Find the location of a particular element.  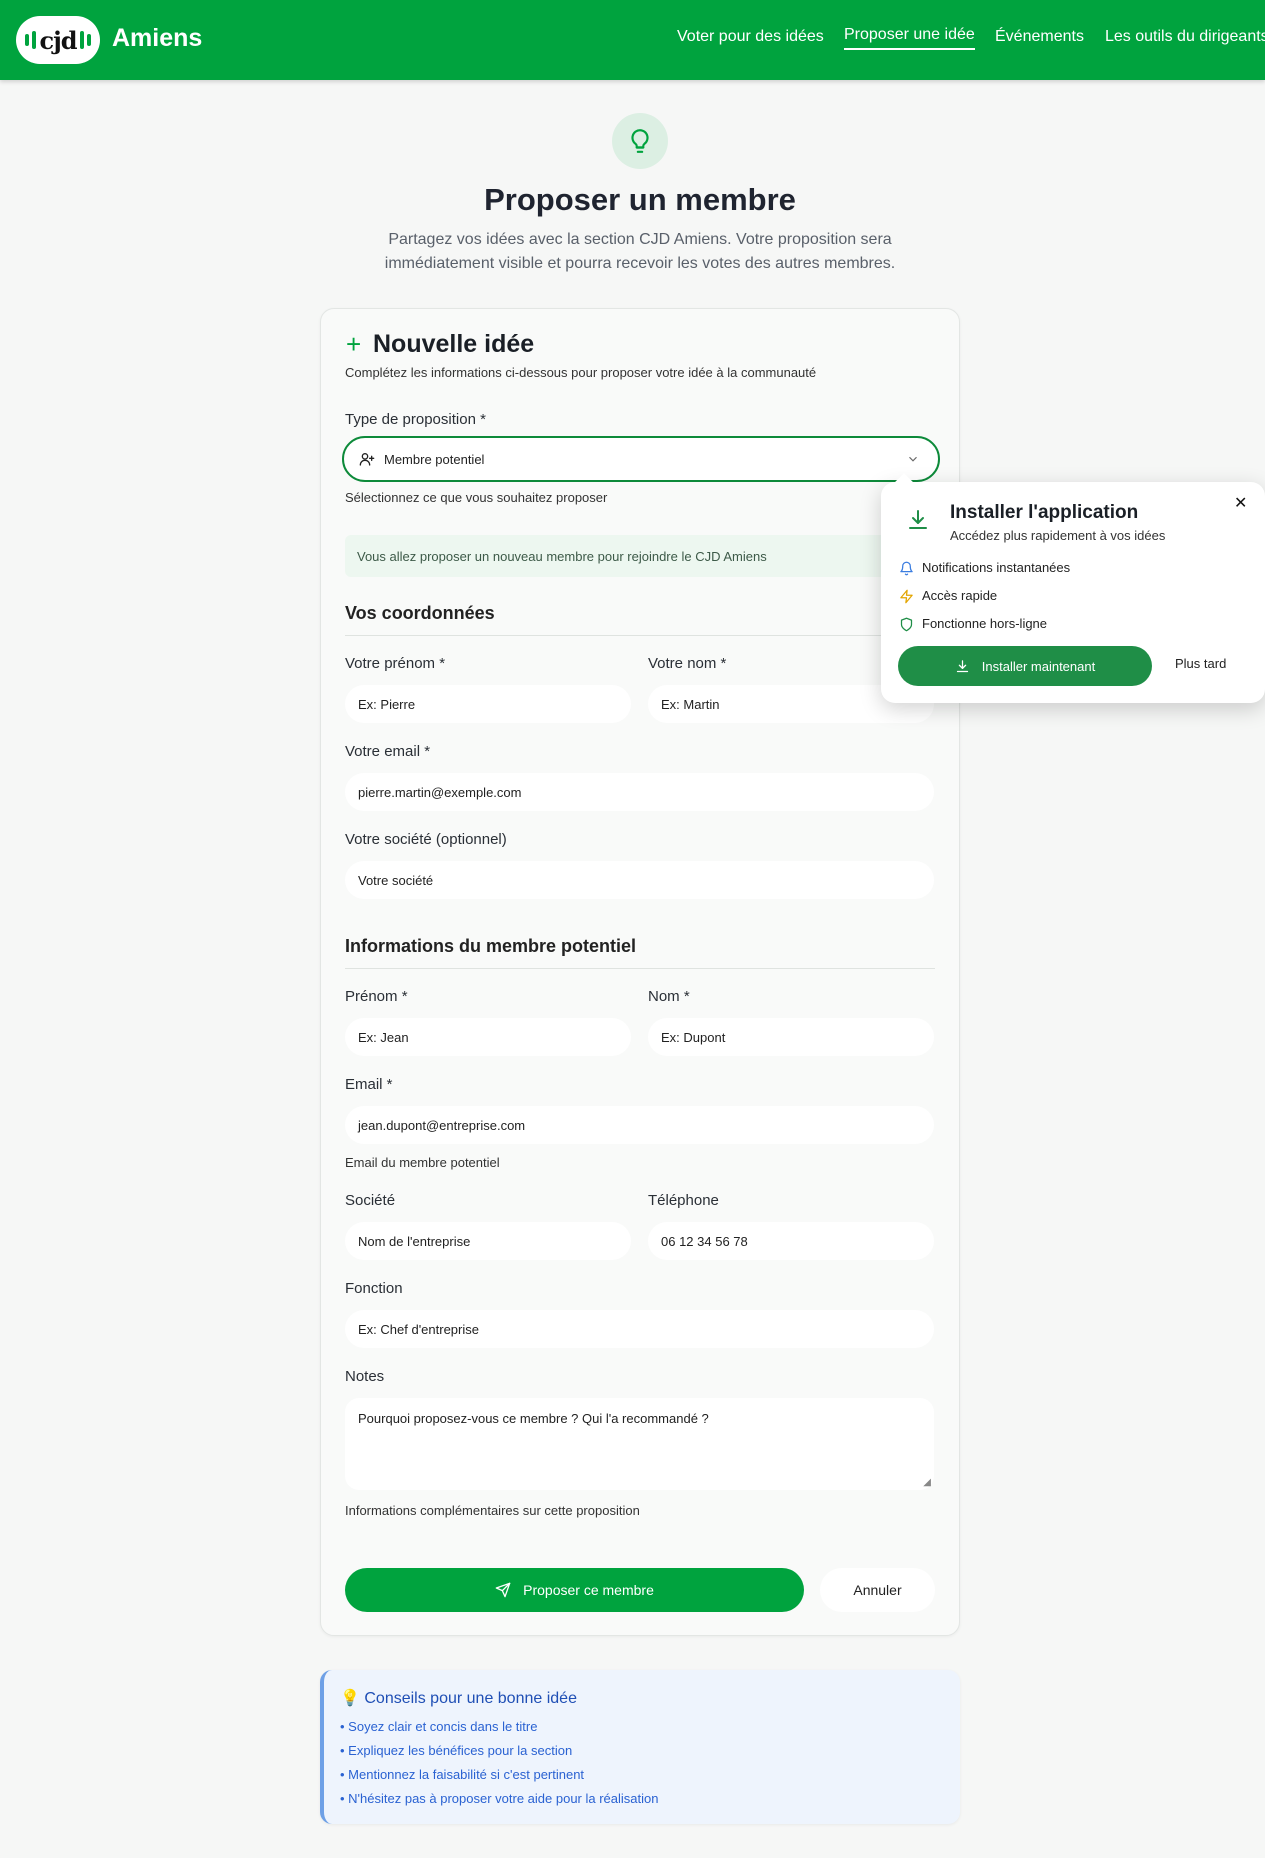

shield-icon is located at coordinates (906, 624).